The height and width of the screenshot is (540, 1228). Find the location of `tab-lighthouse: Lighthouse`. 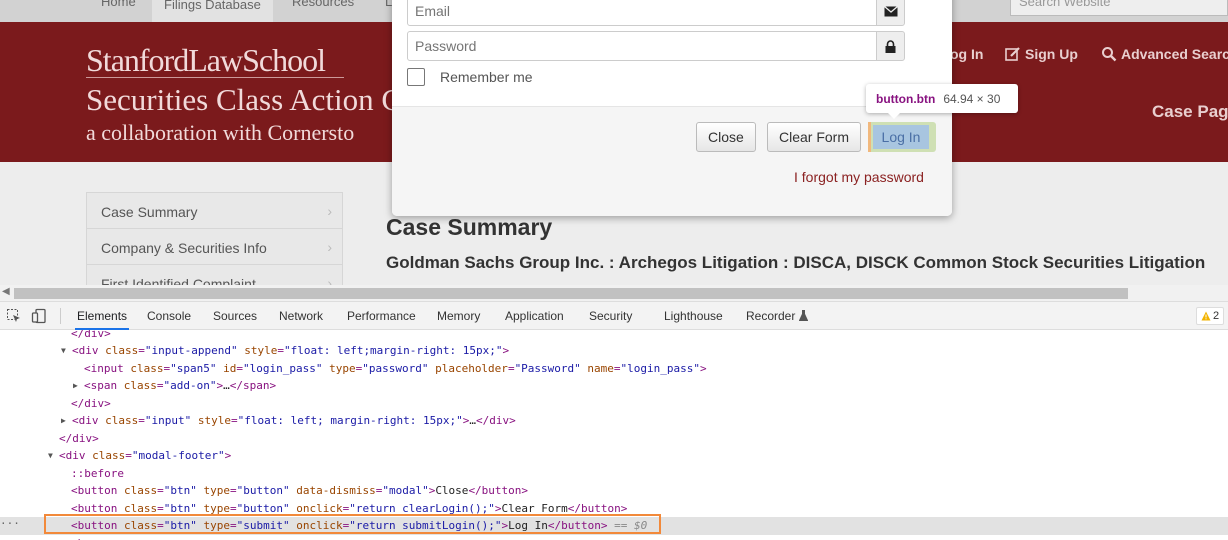

tab-lighthouse: Lighthouse is located at coordinates (693, 316).